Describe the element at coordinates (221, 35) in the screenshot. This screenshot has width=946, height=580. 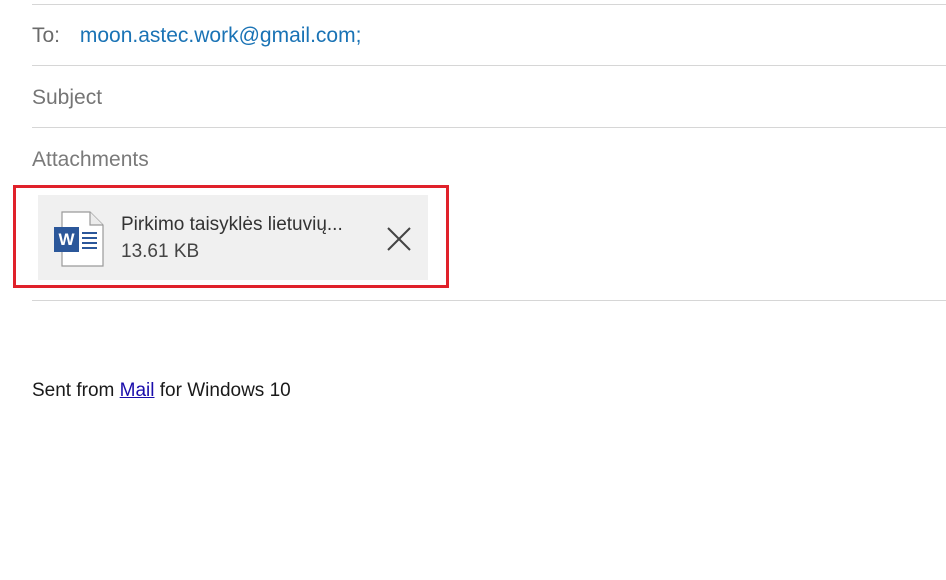
I see `recipient-address: moon.astec.work@gmail.com;` at that location.